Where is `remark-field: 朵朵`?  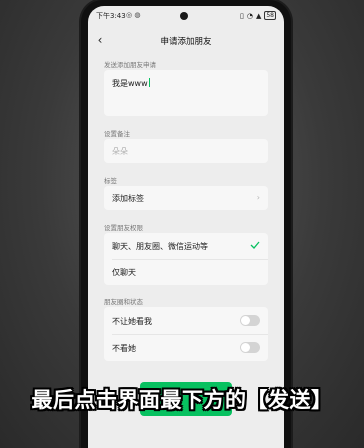
remark-field: 朵朵 is located at coordinates (186, 151).